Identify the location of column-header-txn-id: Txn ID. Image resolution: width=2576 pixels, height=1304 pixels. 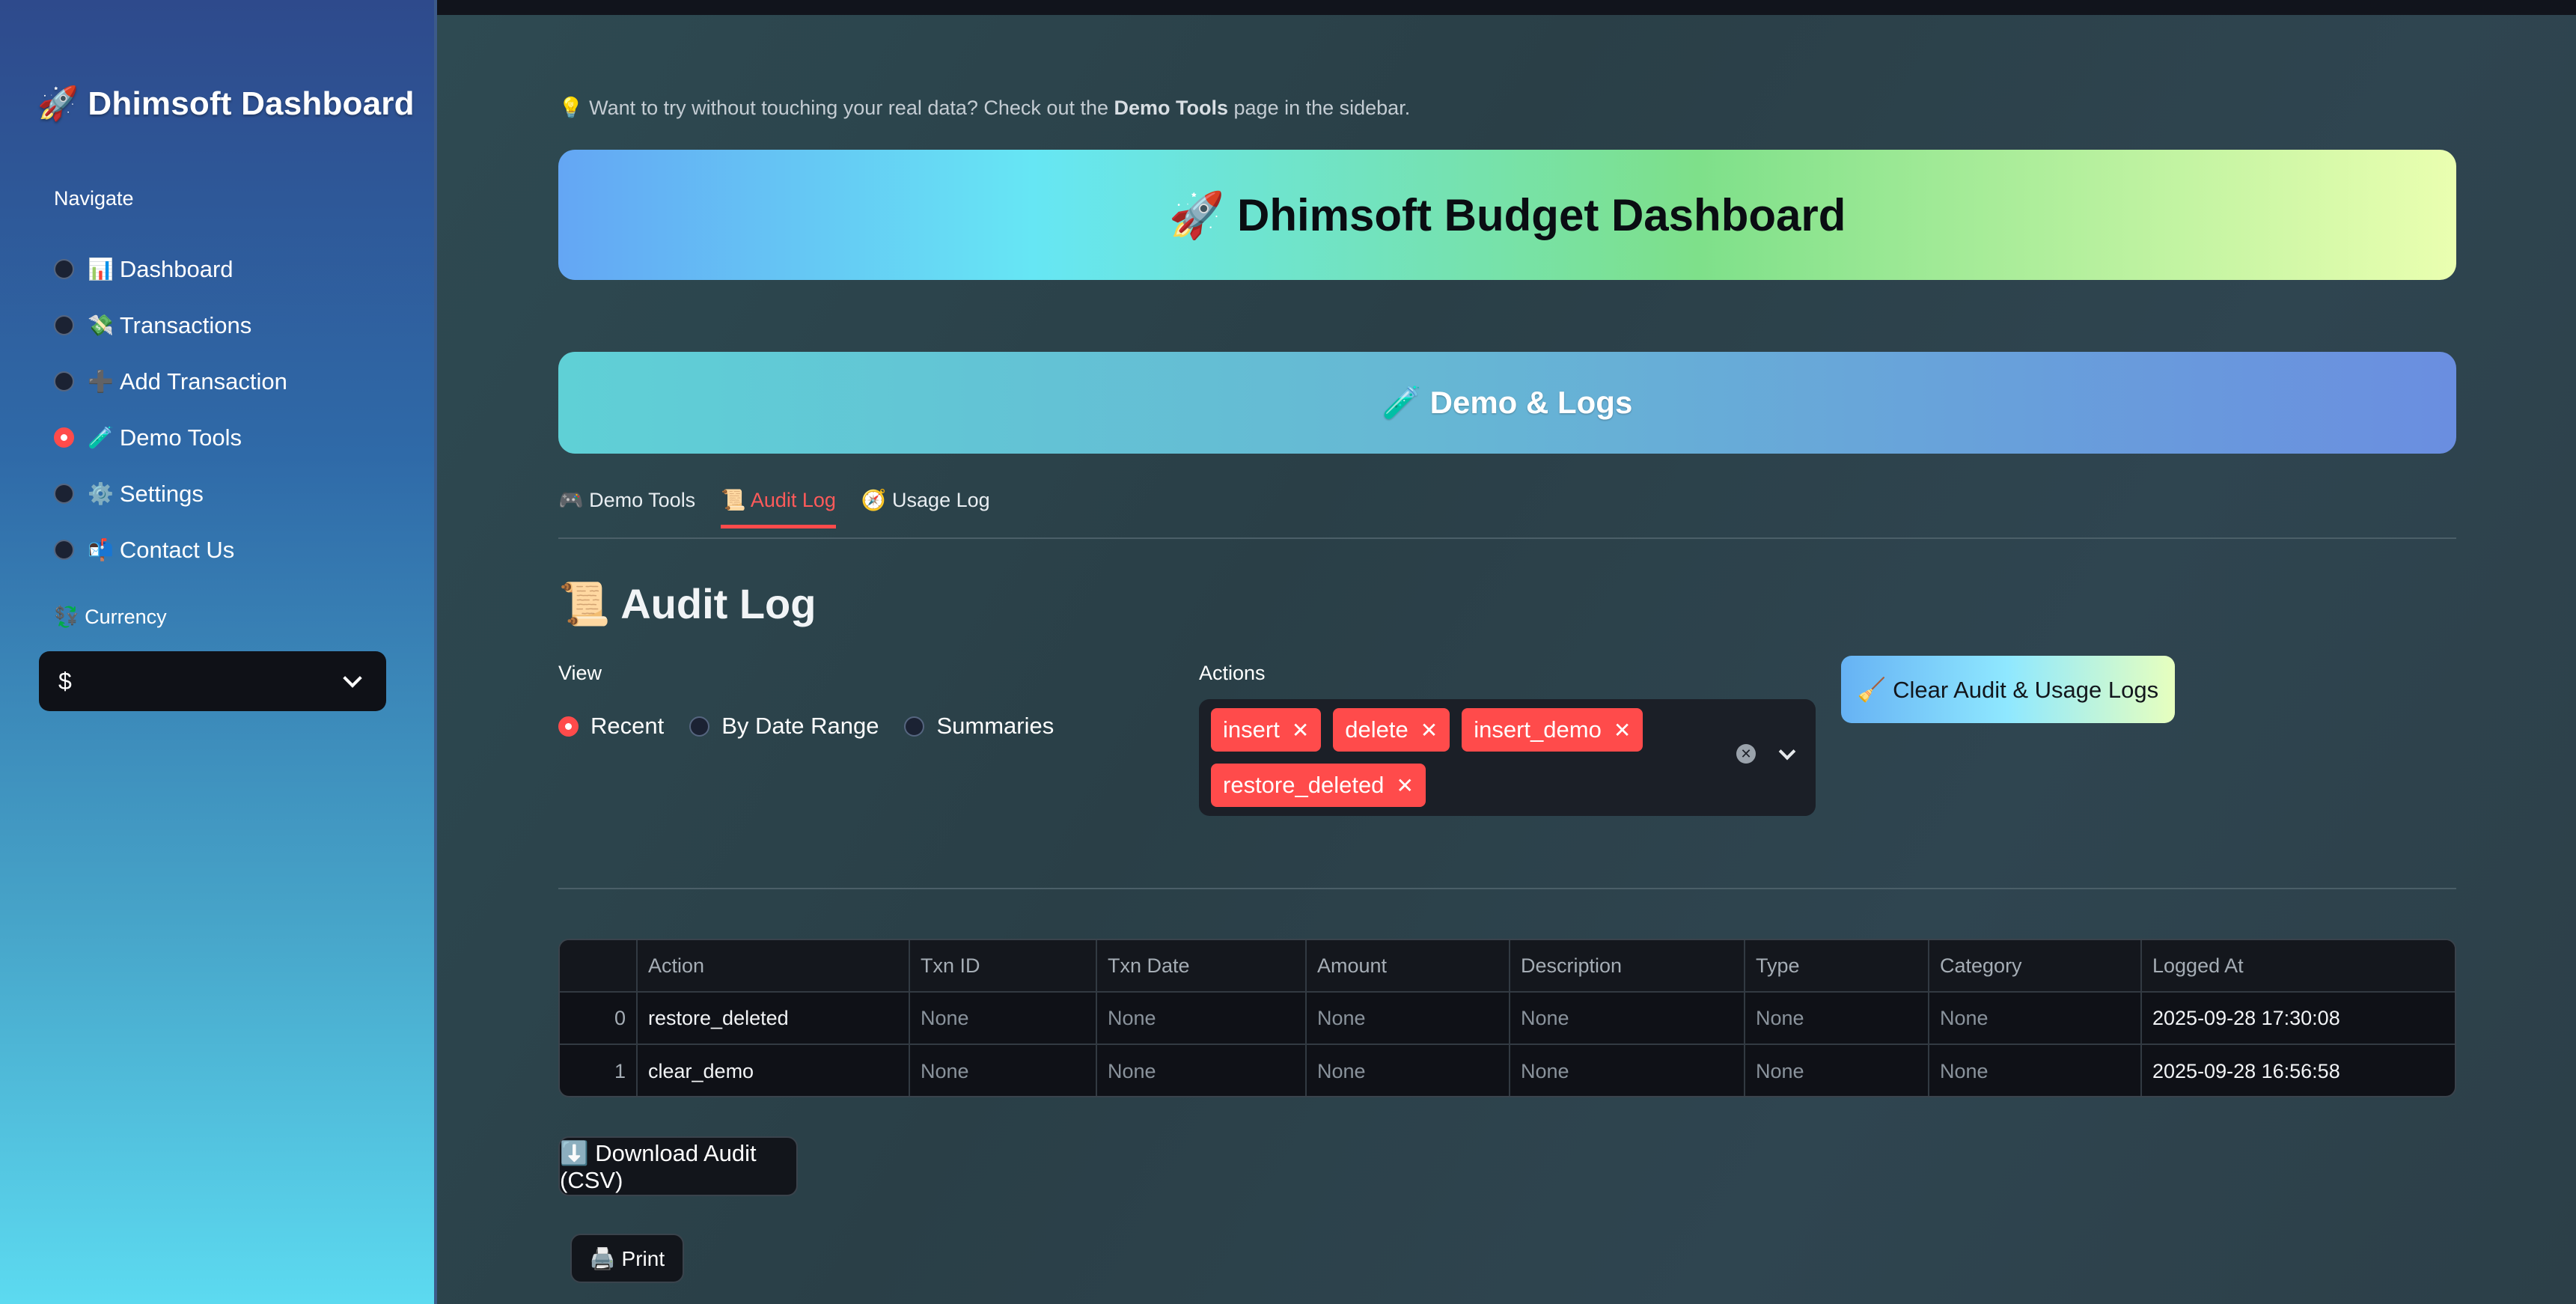
(1003, 965).